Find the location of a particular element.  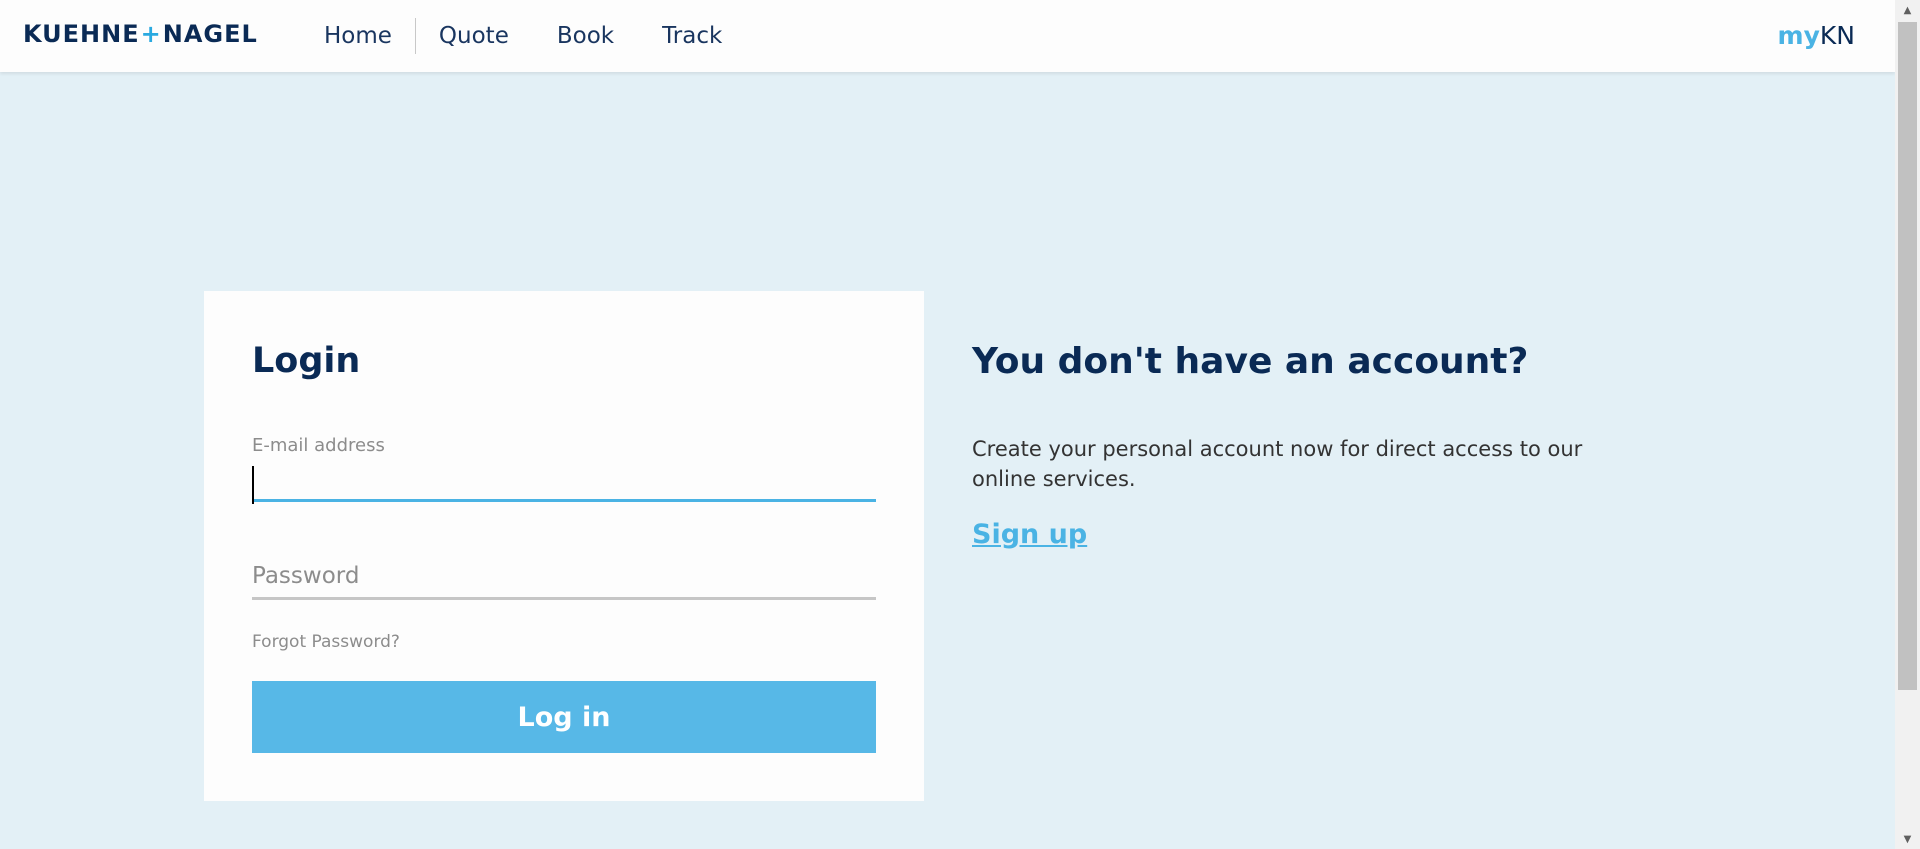

vertical-scrollbar: ▲ ▼ is located at coordinates (1907, 424).